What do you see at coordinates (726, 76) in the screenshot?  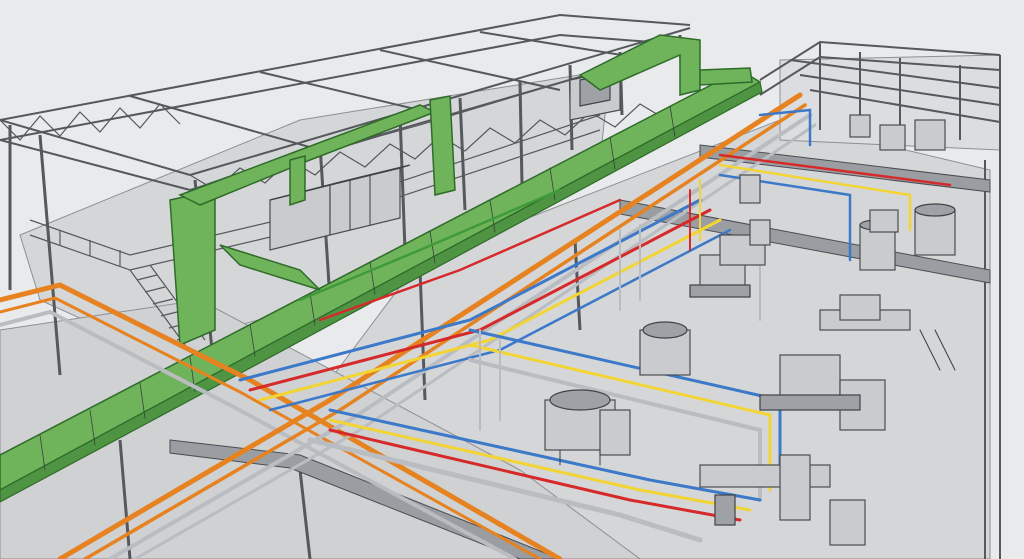 I see `duct-elbow-right` at bounding box center [726, 76].